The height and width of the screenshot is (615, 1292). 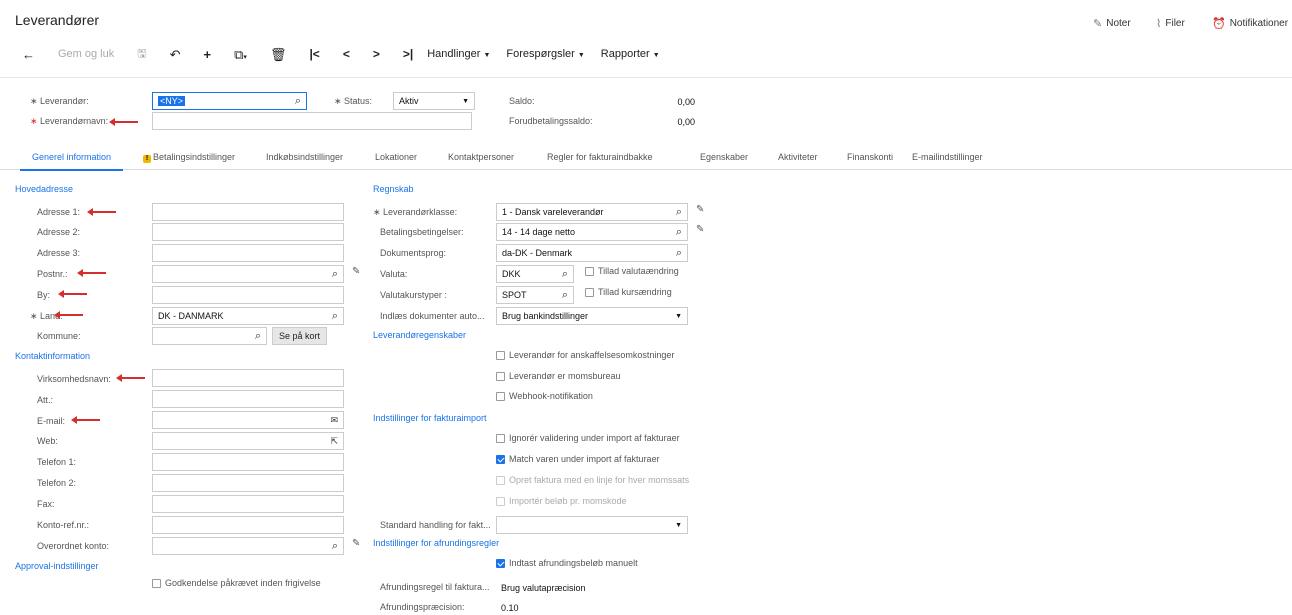 I want to click on company-name-input, so click(x=248, y=378).